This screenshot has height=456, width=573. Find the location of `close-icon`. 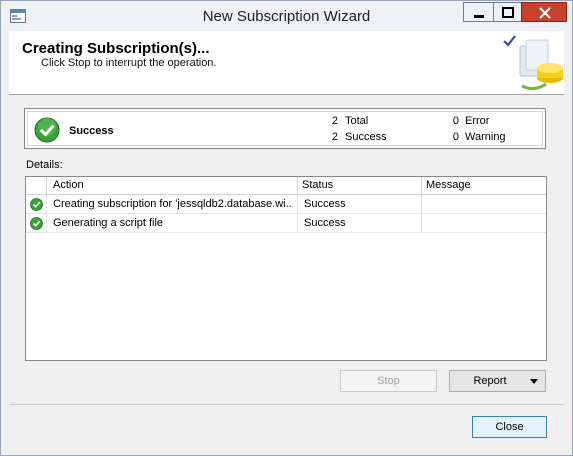

close-icon is located at coordinates (545, 13).